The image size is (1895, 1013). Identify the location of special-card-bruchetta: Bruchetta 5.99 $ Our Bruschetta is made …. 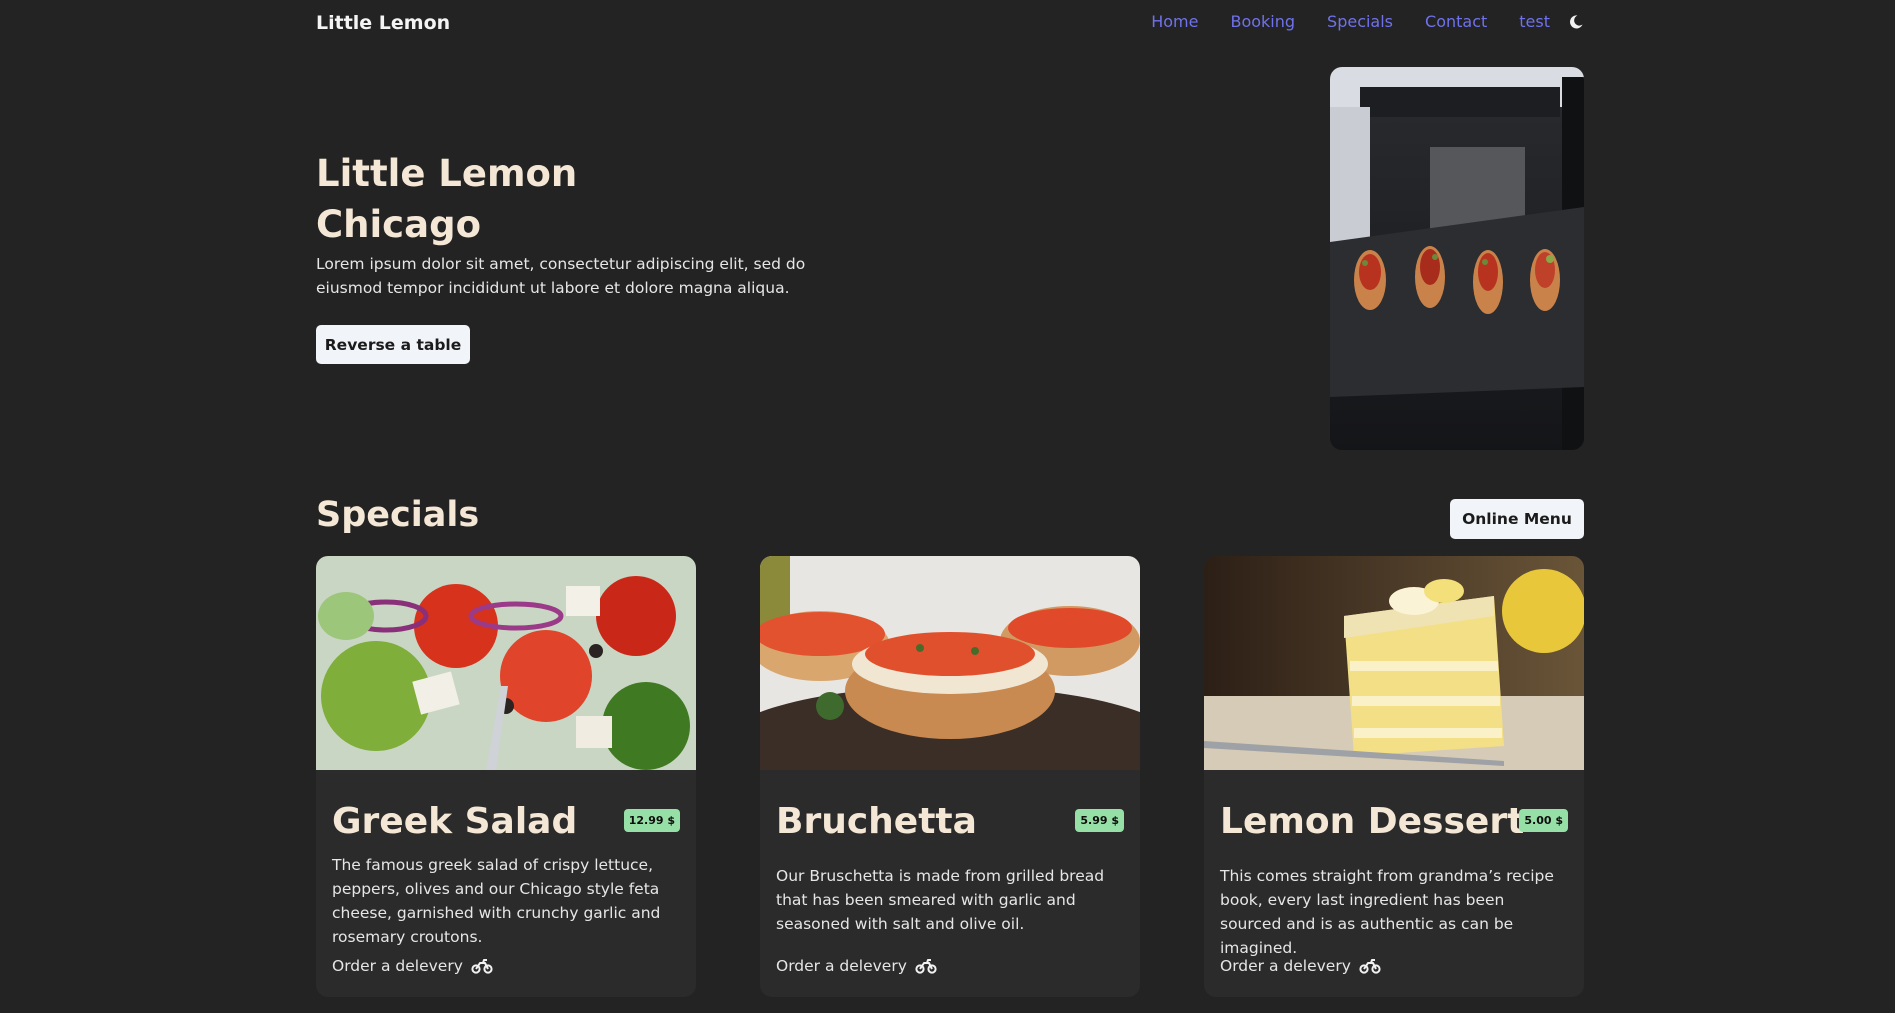
(950, 776).